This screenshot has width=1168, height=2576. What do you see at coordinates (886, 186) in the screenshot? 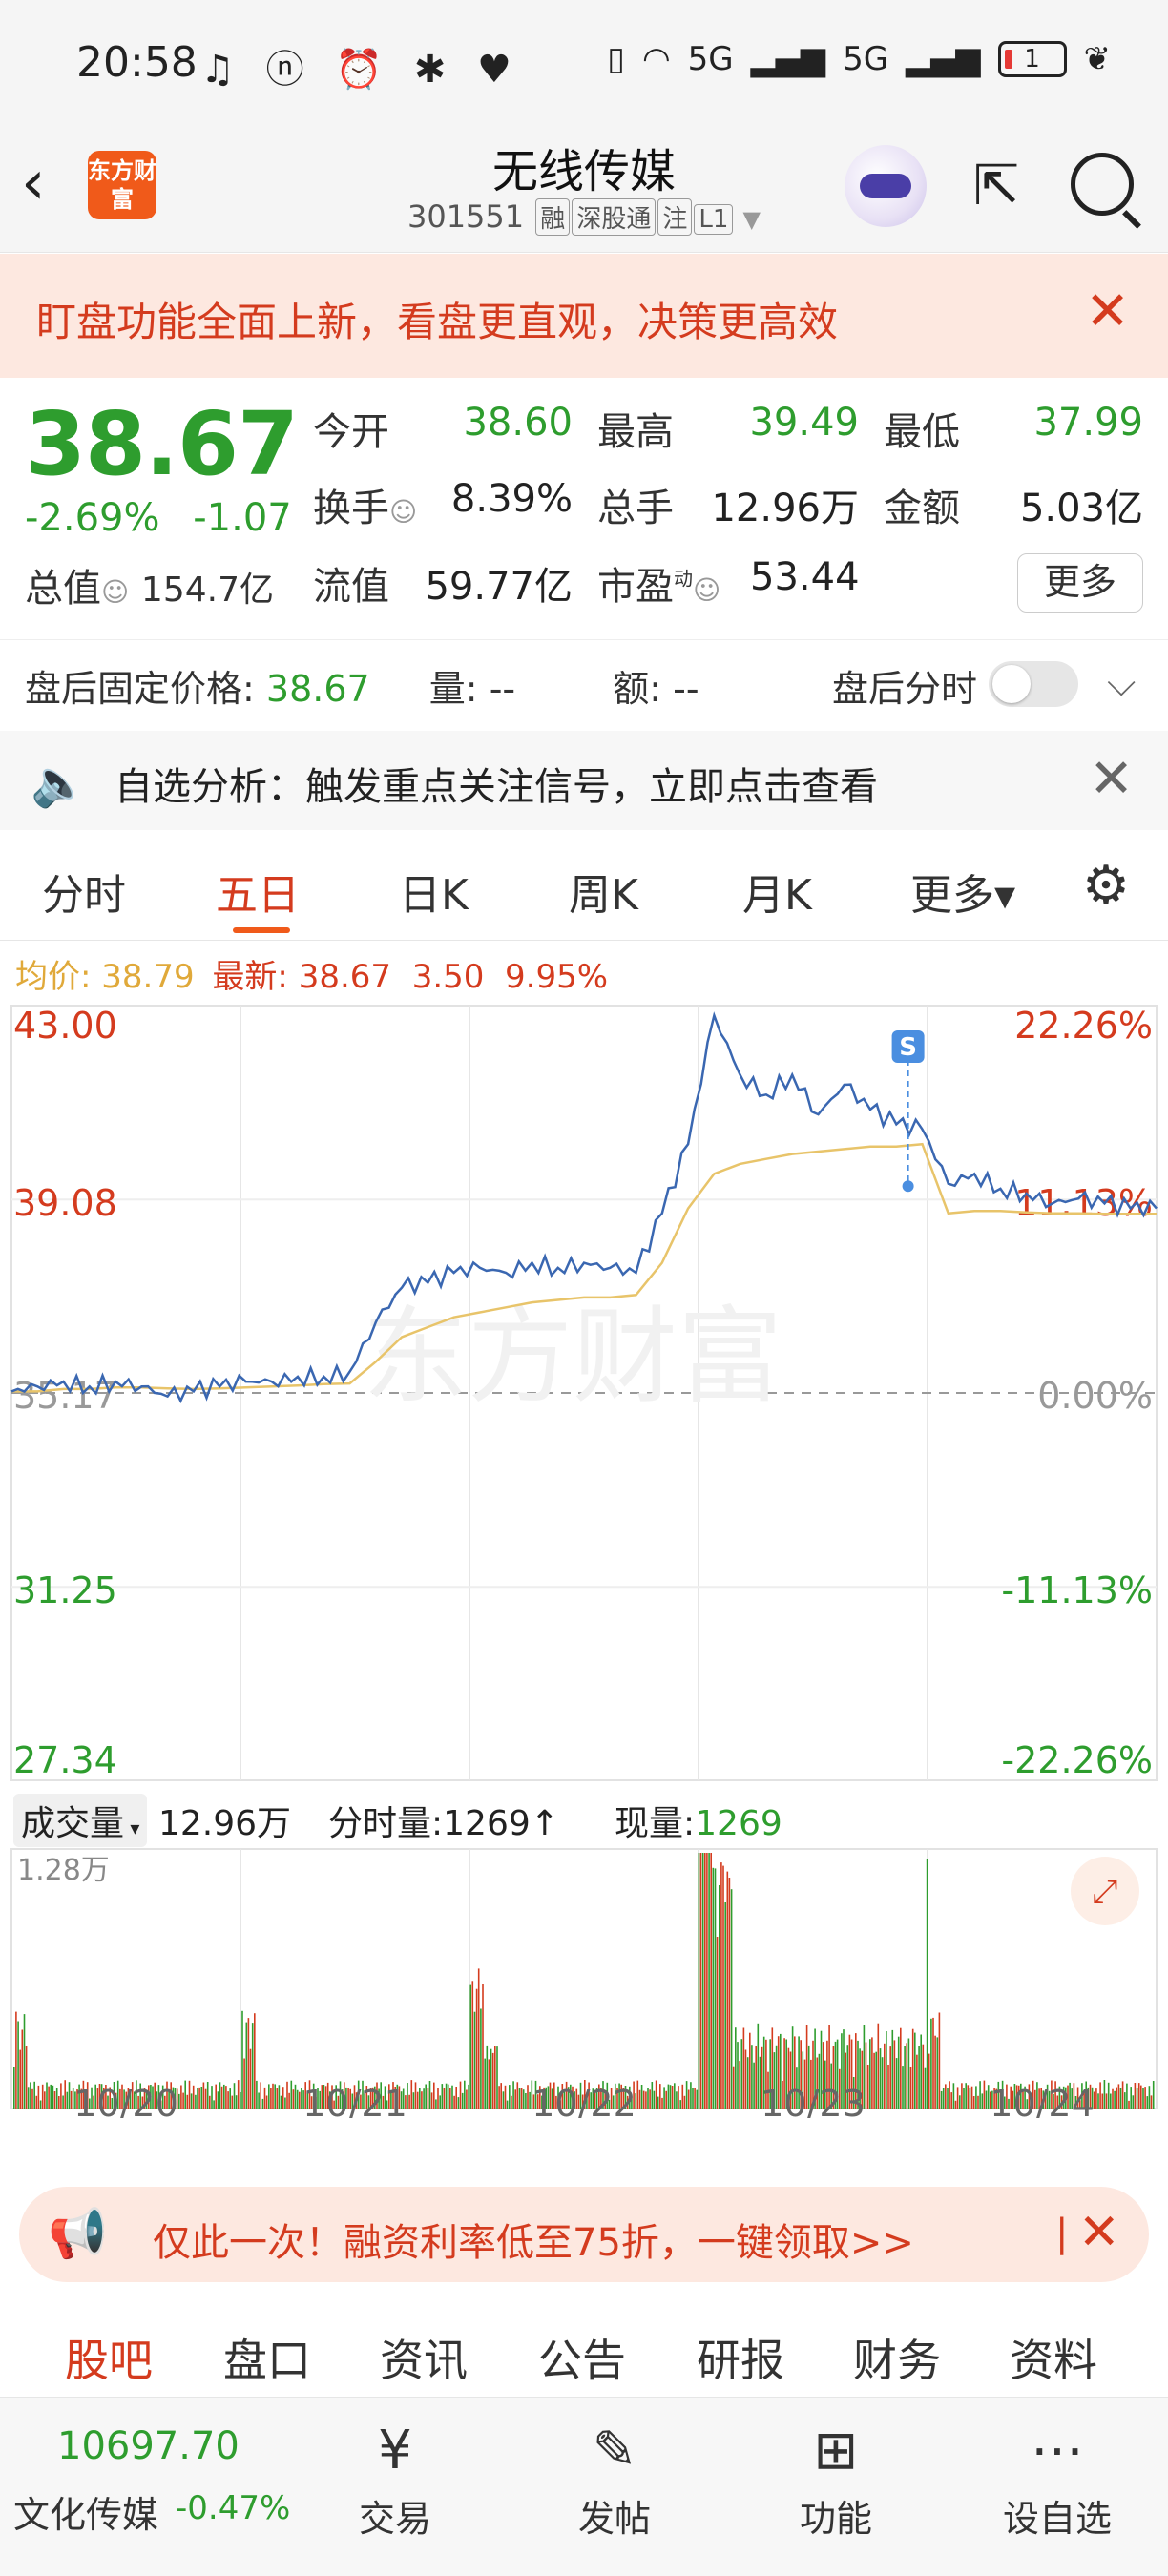
I see `ai-assistant-icon` at bounding box center [886, 186].